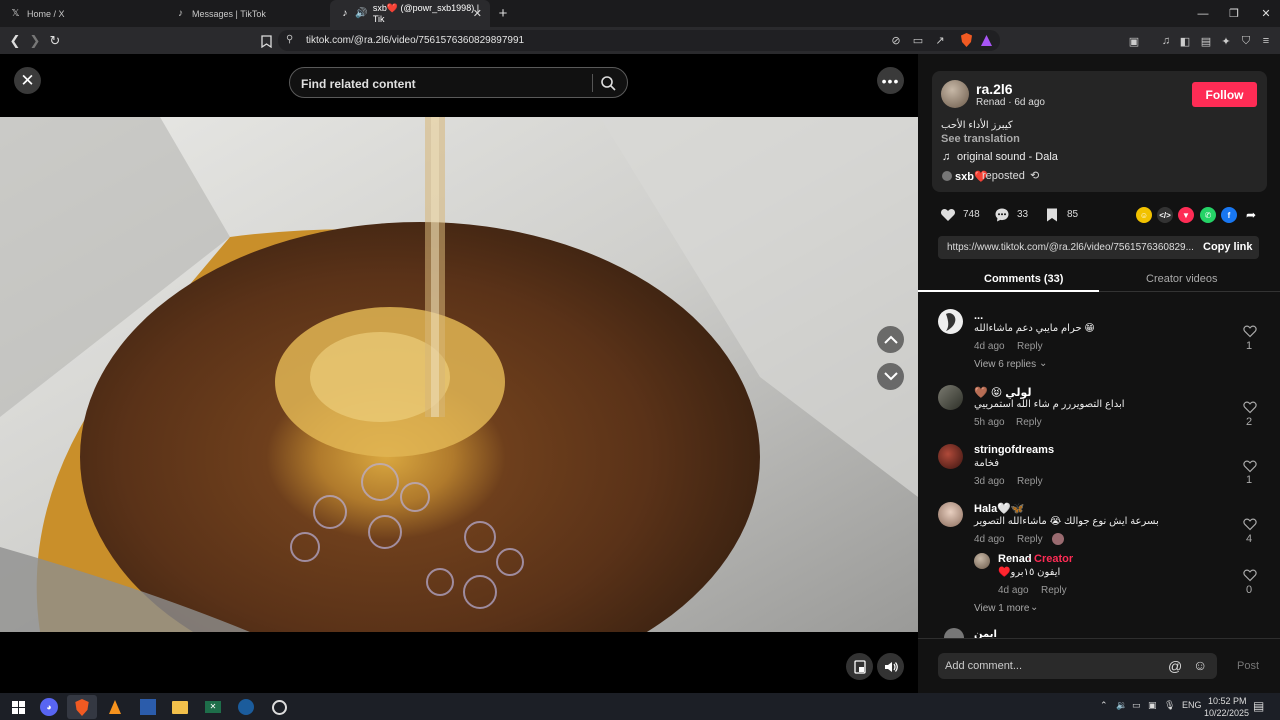 This screenshot has height=720, width=1280. Describe the element at coordinates (148, 707) in the screenshot. I see `app-blue` at that location.